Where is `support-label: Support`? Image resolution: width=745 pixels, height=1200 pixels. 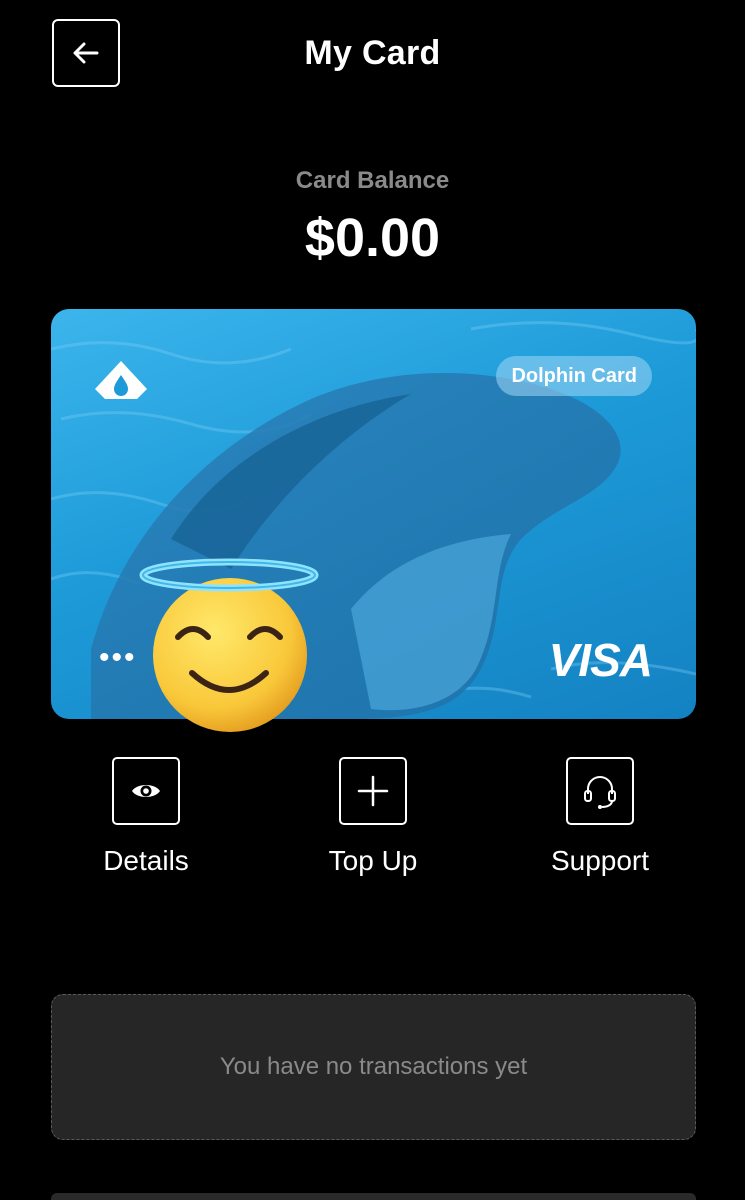 support-label: Support is located at coordinates (600, 860).